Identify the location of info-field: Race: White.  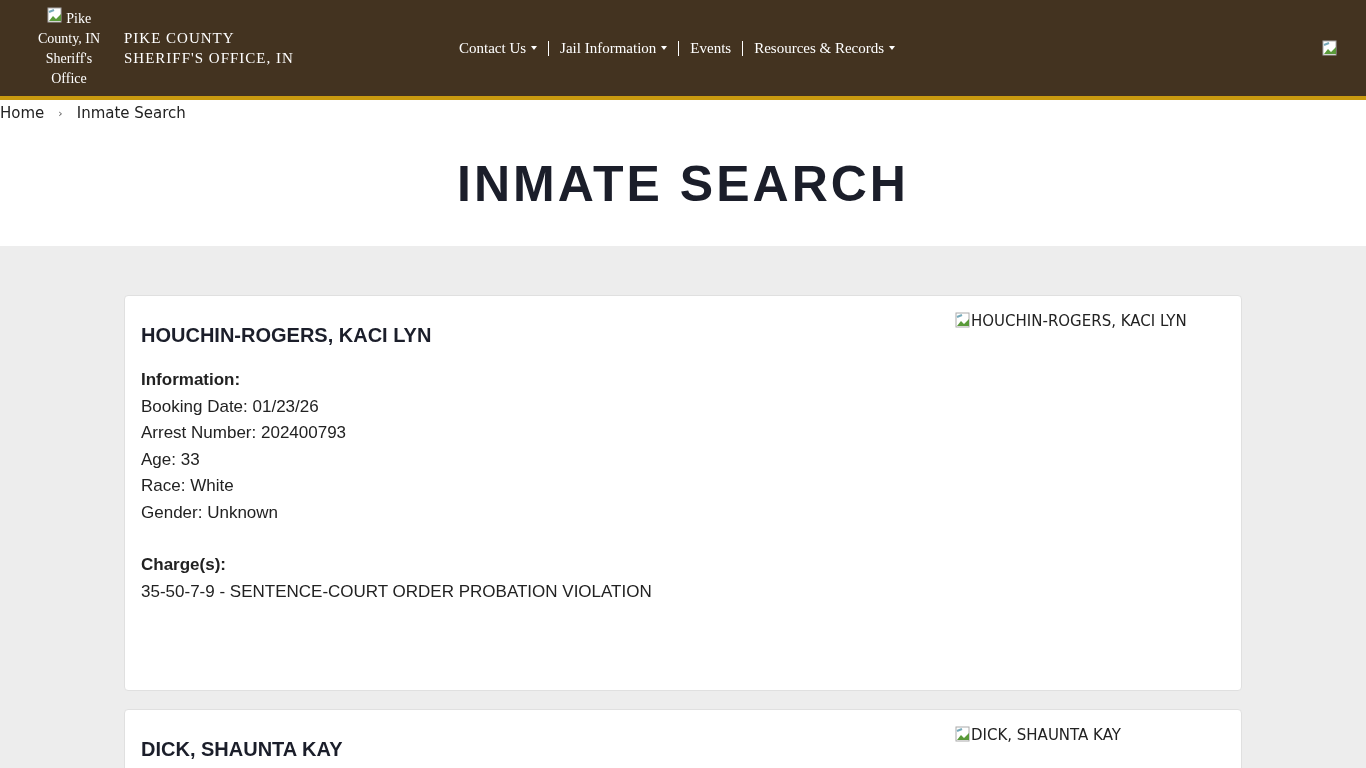
(396, 486).